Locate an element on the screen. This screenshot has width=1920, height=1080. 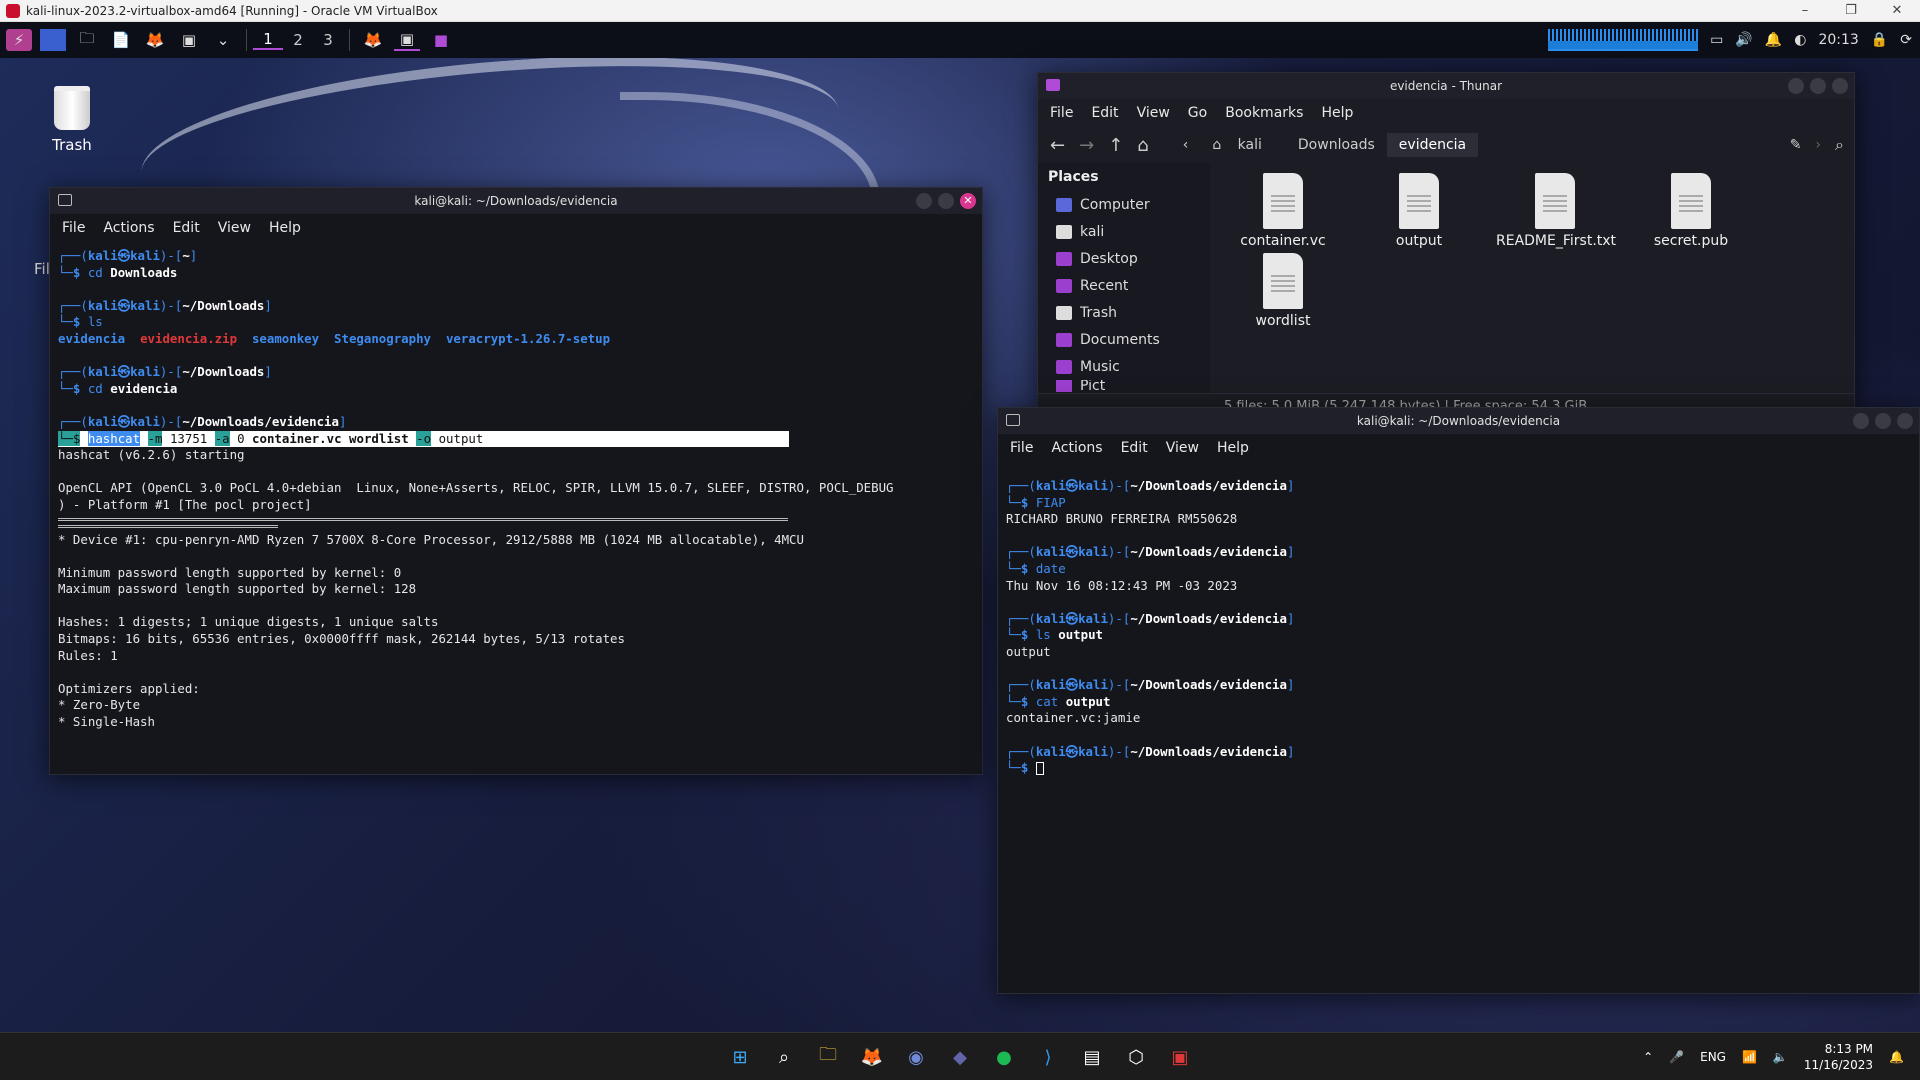
wifi-icon: 📶 is located at coordinates (1749, 1057).